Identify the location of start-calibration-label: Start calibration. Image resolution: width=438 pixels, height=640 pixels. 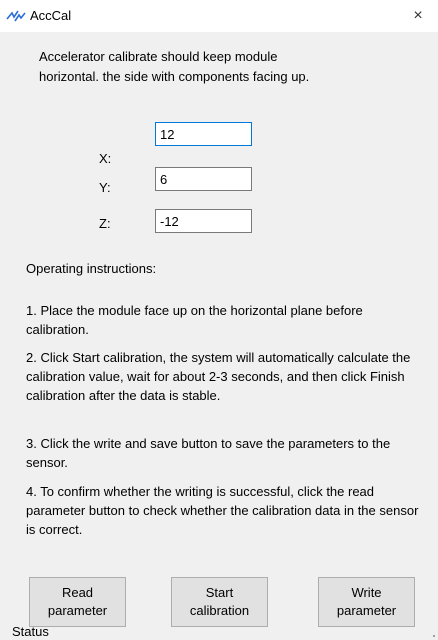
(219, 601).